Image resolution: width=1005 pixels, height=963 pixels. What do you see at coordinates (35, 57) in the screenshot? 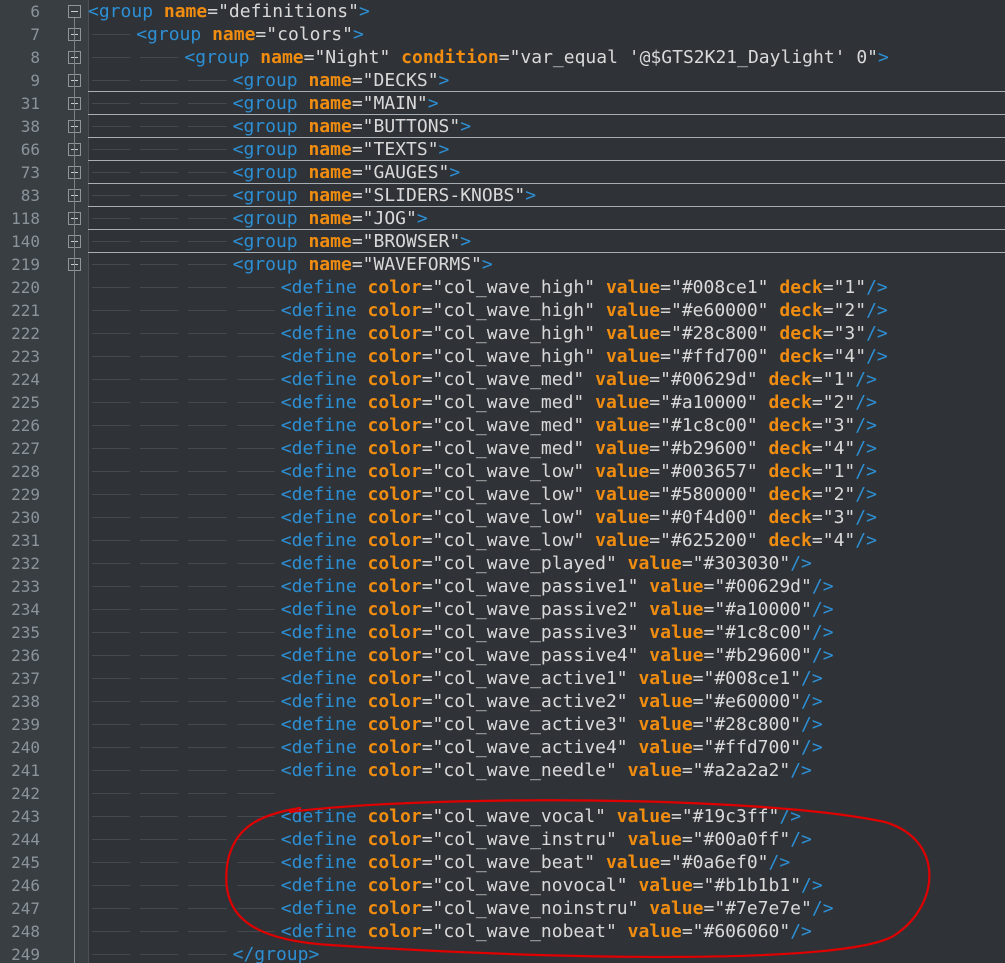
I see `line-number: 8` at bounding box center [35, 57].